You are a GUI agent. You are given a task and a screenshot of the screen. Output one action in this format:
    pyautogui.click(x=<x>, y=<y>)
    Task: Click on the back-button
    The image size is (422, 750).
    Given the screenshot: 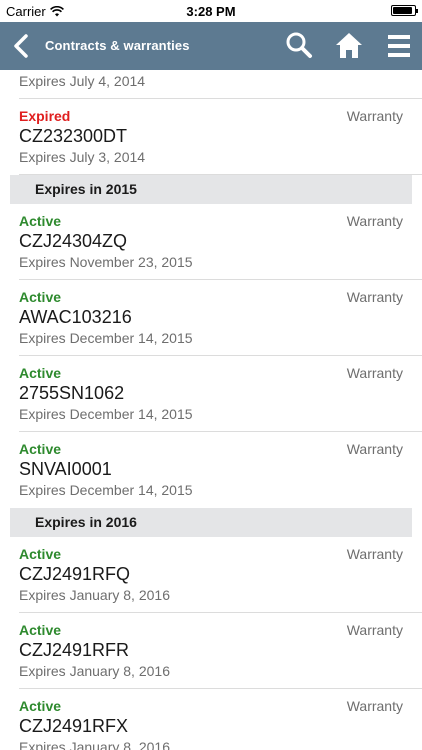 What is the action you would take?
    pyautogui.click(x=22, y=46)
    